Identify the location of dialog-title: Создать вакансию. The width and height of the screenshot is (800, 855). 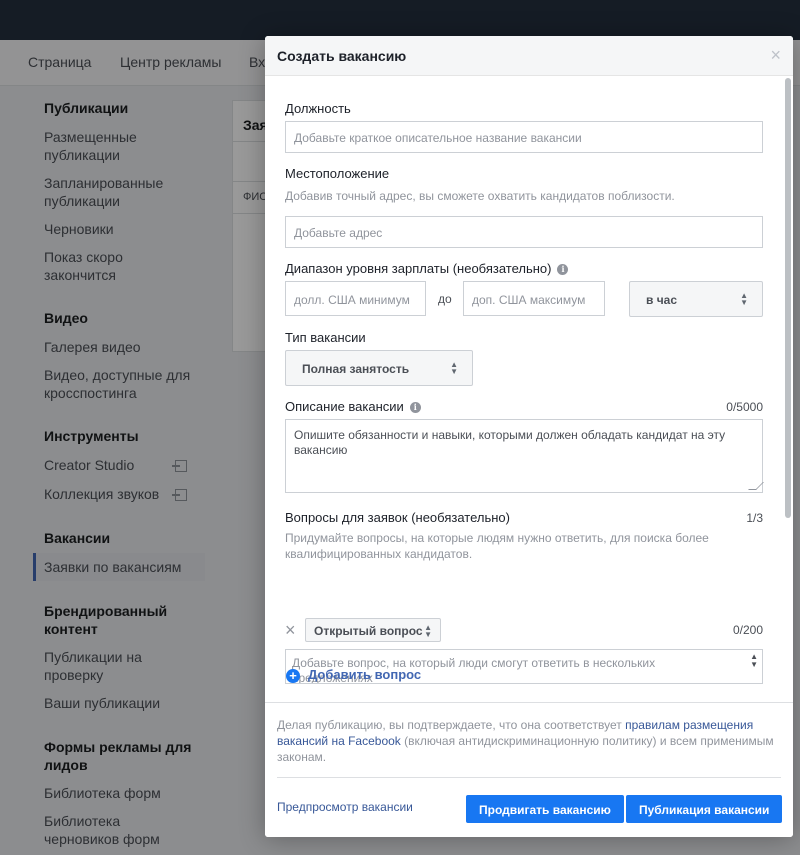
(342, 56).